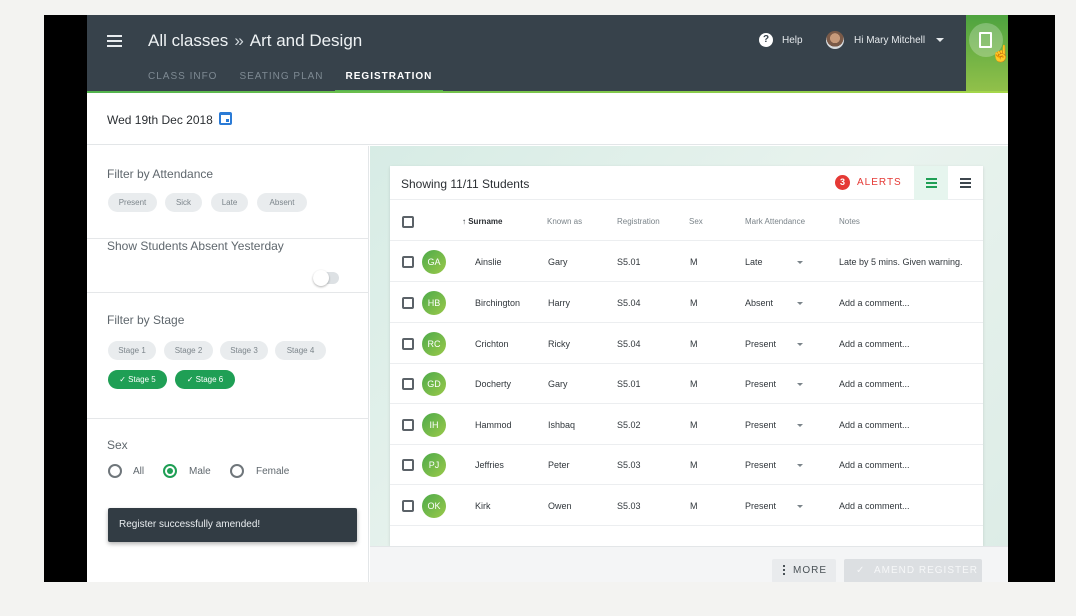  I want to click on amend-register-button: ✓ AMEND REGISTER, so click(913, 570).